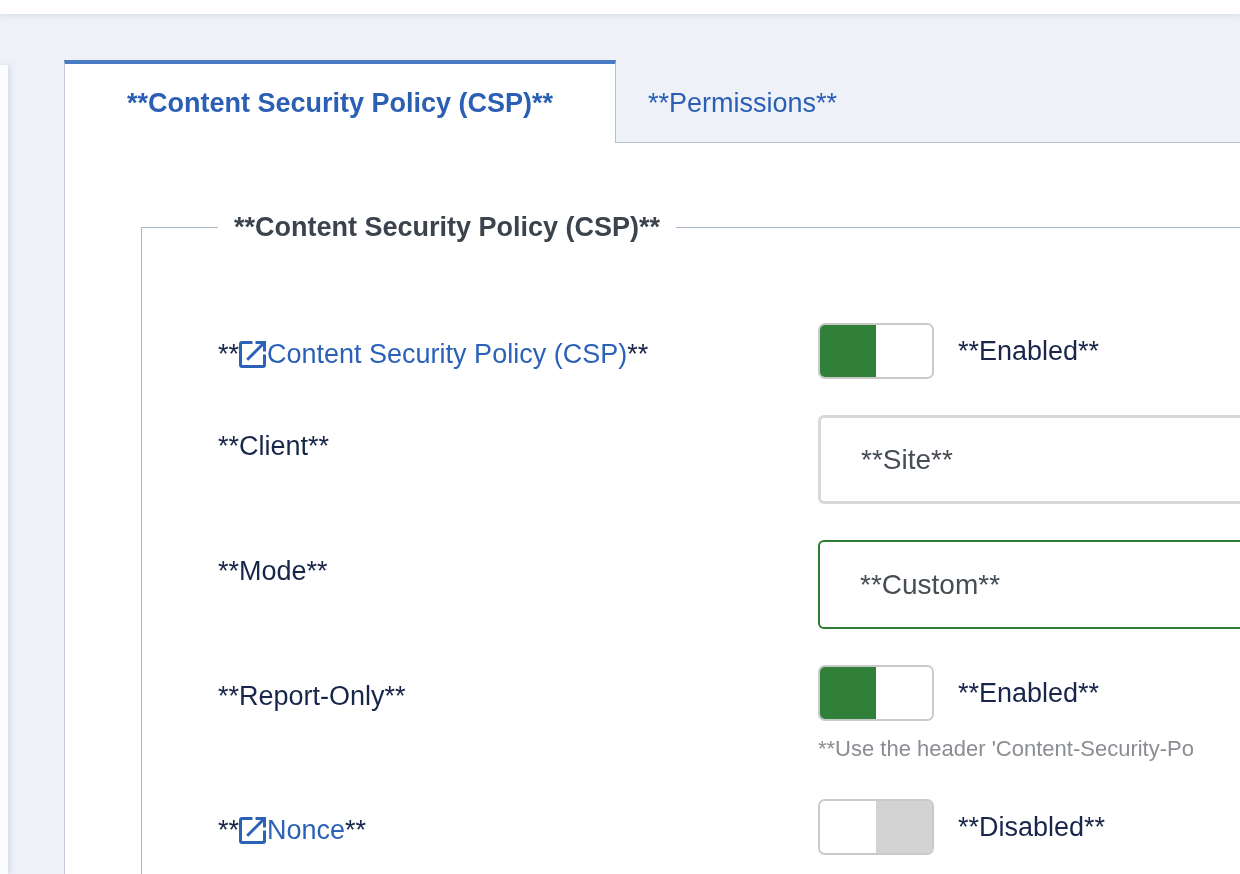 The image size is (1240, 874). Describe the element at coordinates (292, 830) in the screenshot. I see `field-label-link: Nonce` at that location.